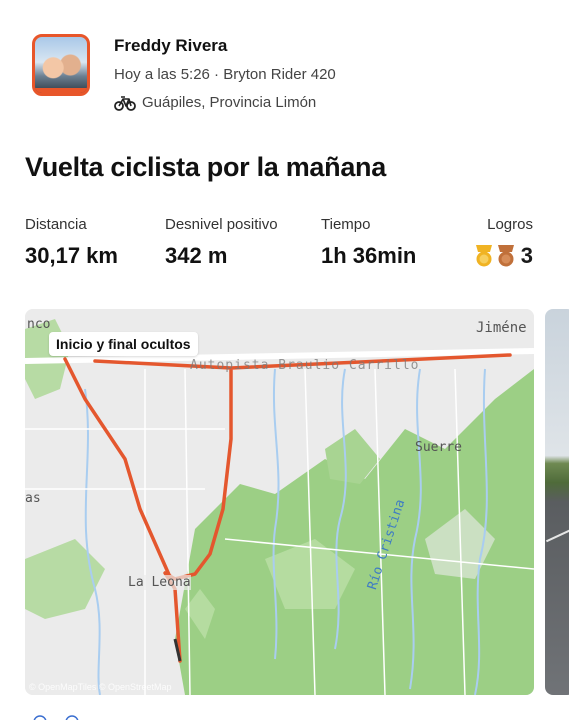 The width and height of the screenshot is (569, 720). What do you see at coordinates (123, 344) in the screenshot?
I see `route-privacy-label: Inicio y final ocultos` at bounding box center [123, 344].